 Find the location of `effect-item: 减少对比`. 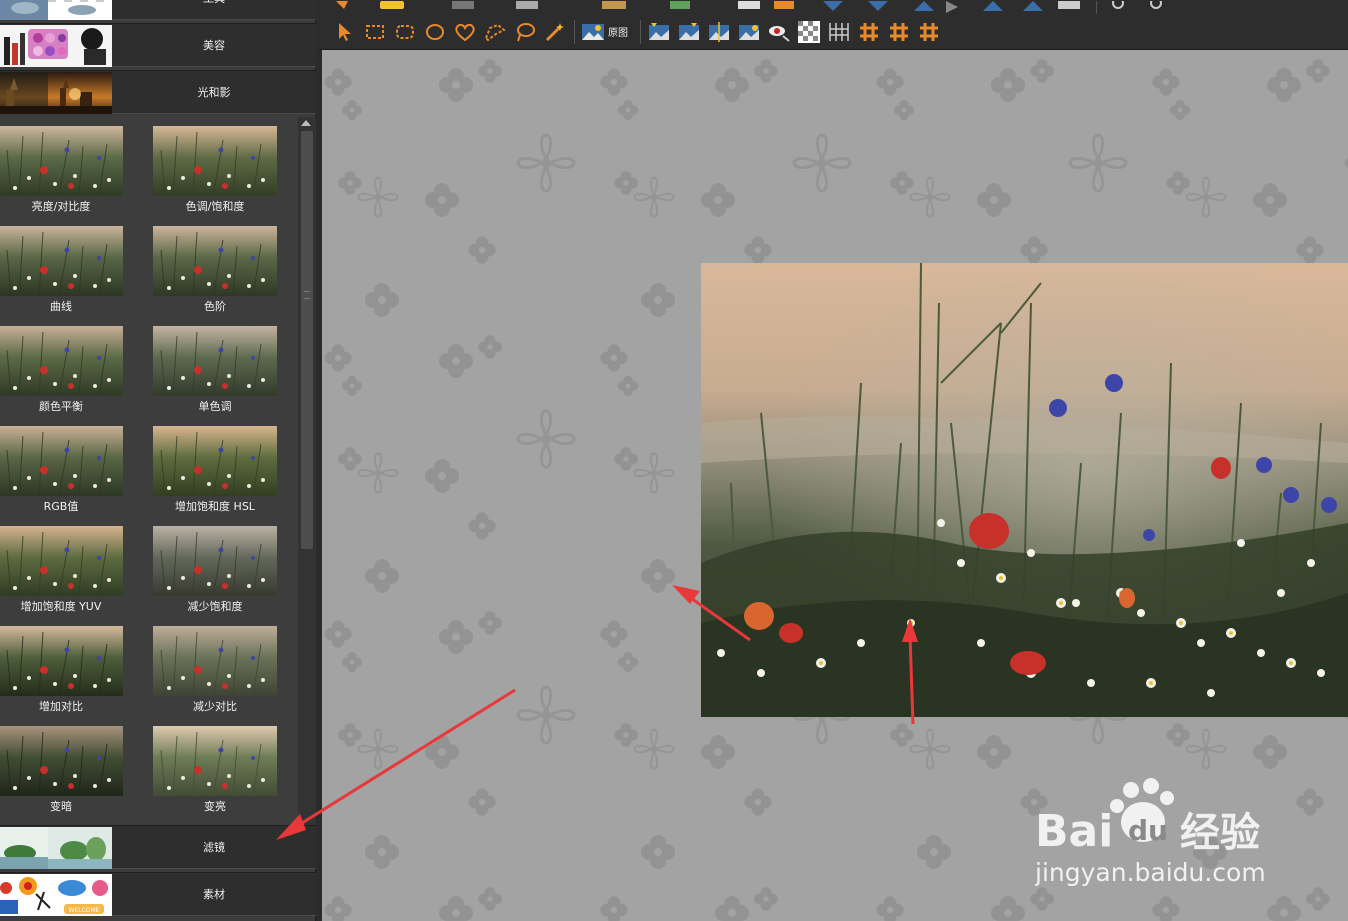

effect-item: 减少对比 is located at coordinates (228, 667).